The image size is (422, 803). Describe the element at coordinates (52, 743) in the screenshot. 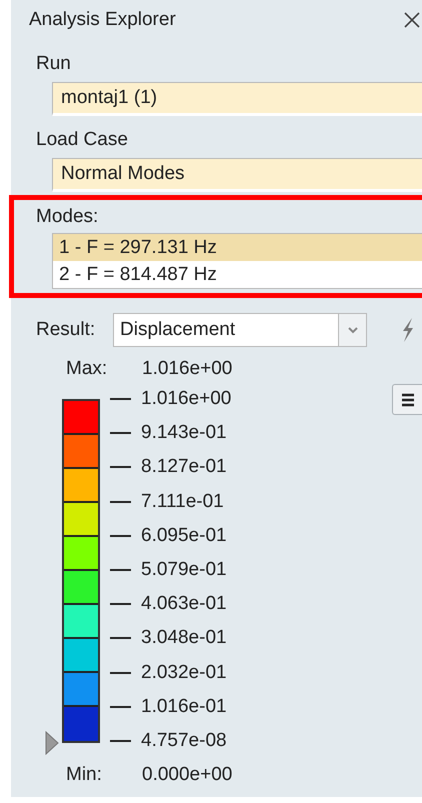

I see `triangle-marker-icon` at that location.